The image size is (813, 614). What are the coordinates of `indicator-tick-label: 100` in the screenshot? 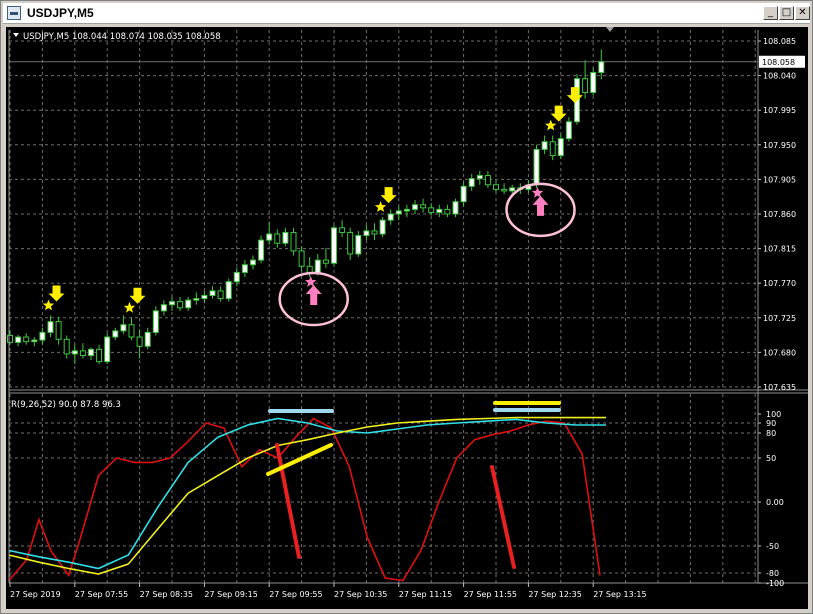 It's located at (773, 414).